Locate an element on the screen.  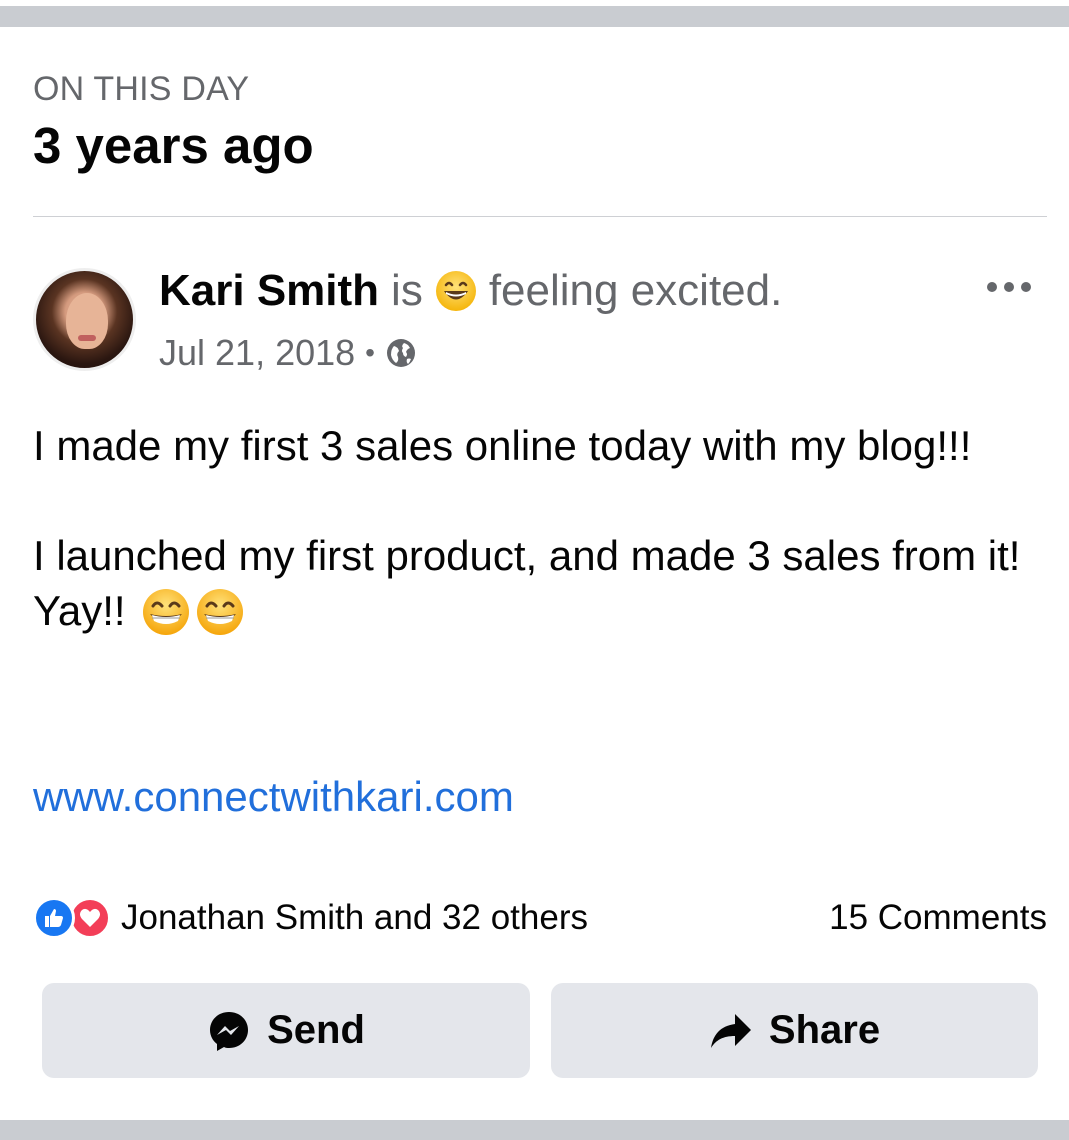
bottom-separator-bar is located at coordinates (534, 1130).